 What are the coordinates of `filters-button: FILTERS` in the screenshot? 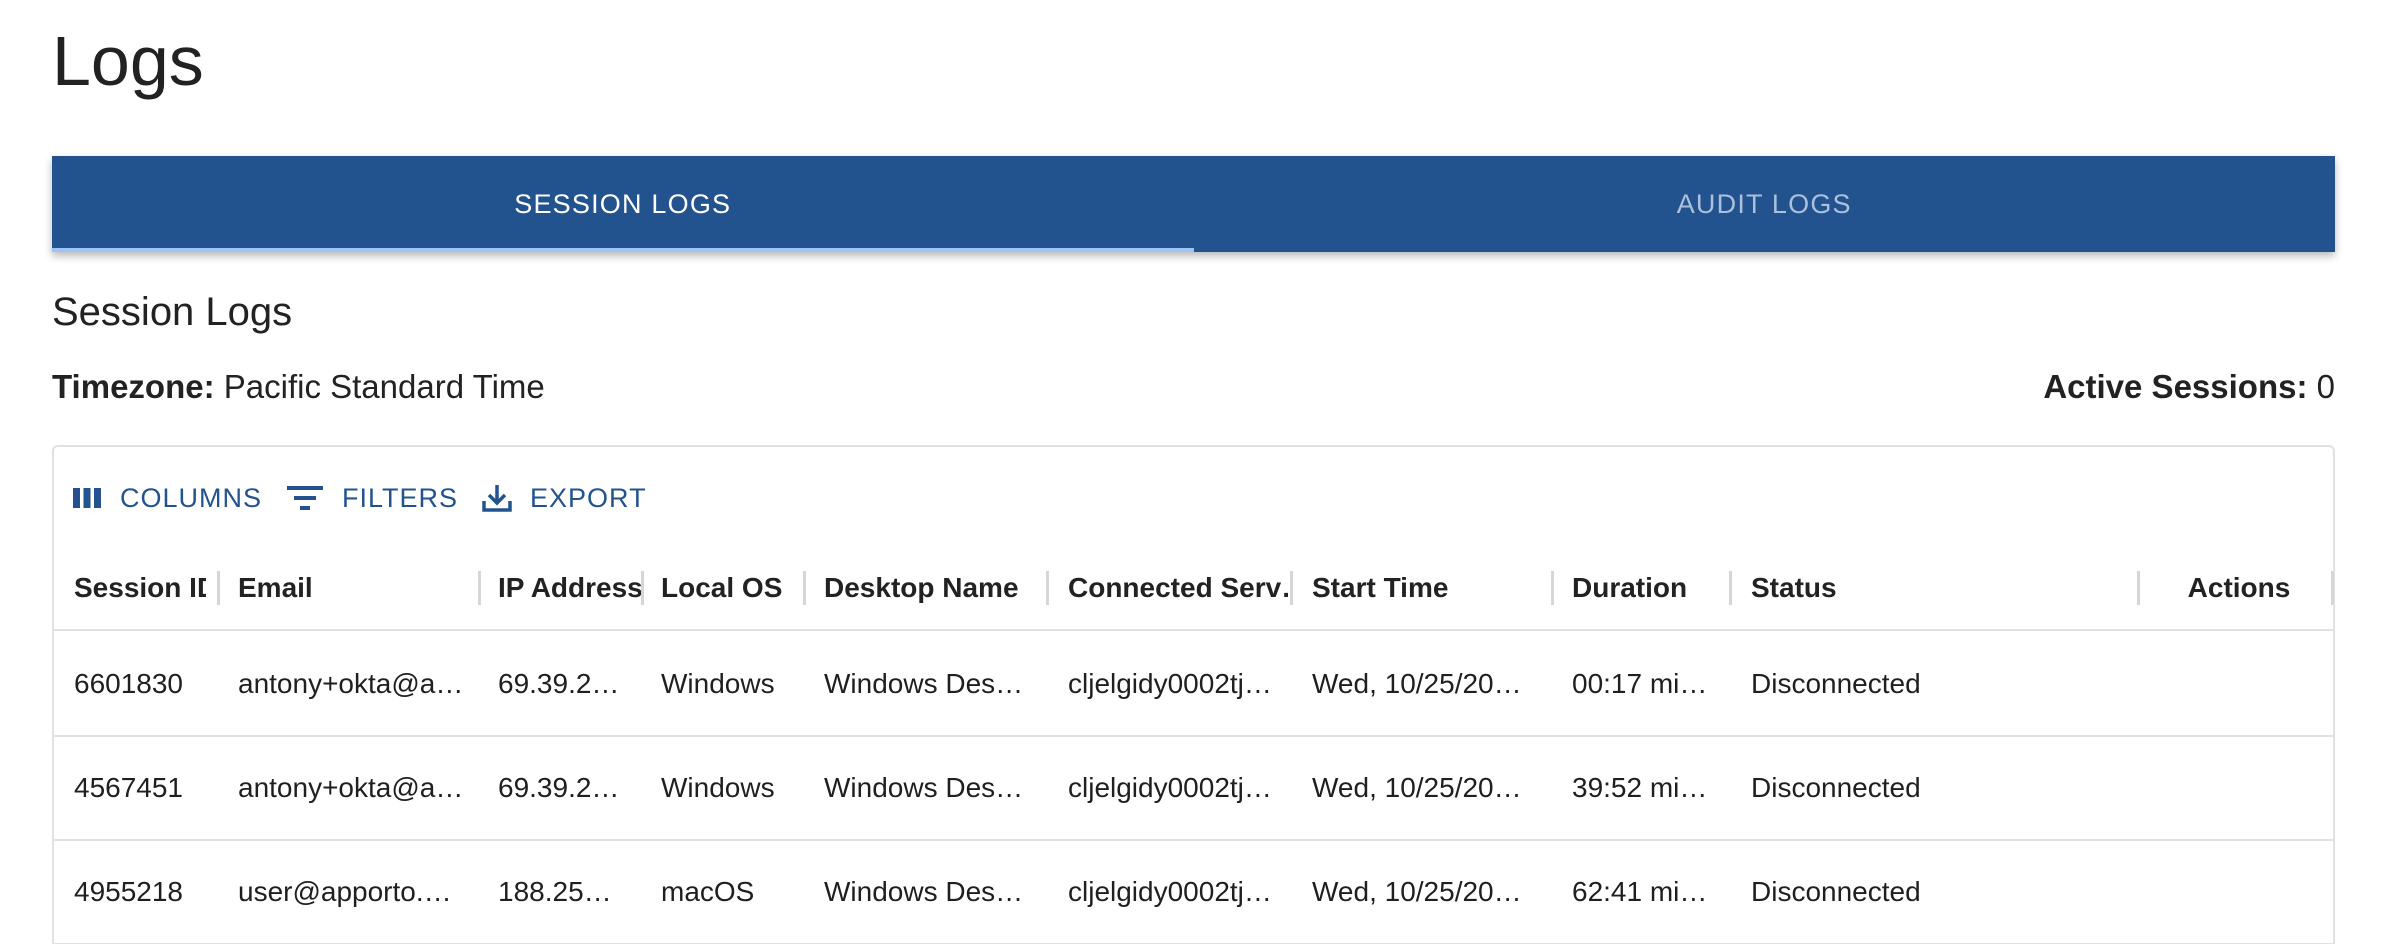 It's located at (372, 498).